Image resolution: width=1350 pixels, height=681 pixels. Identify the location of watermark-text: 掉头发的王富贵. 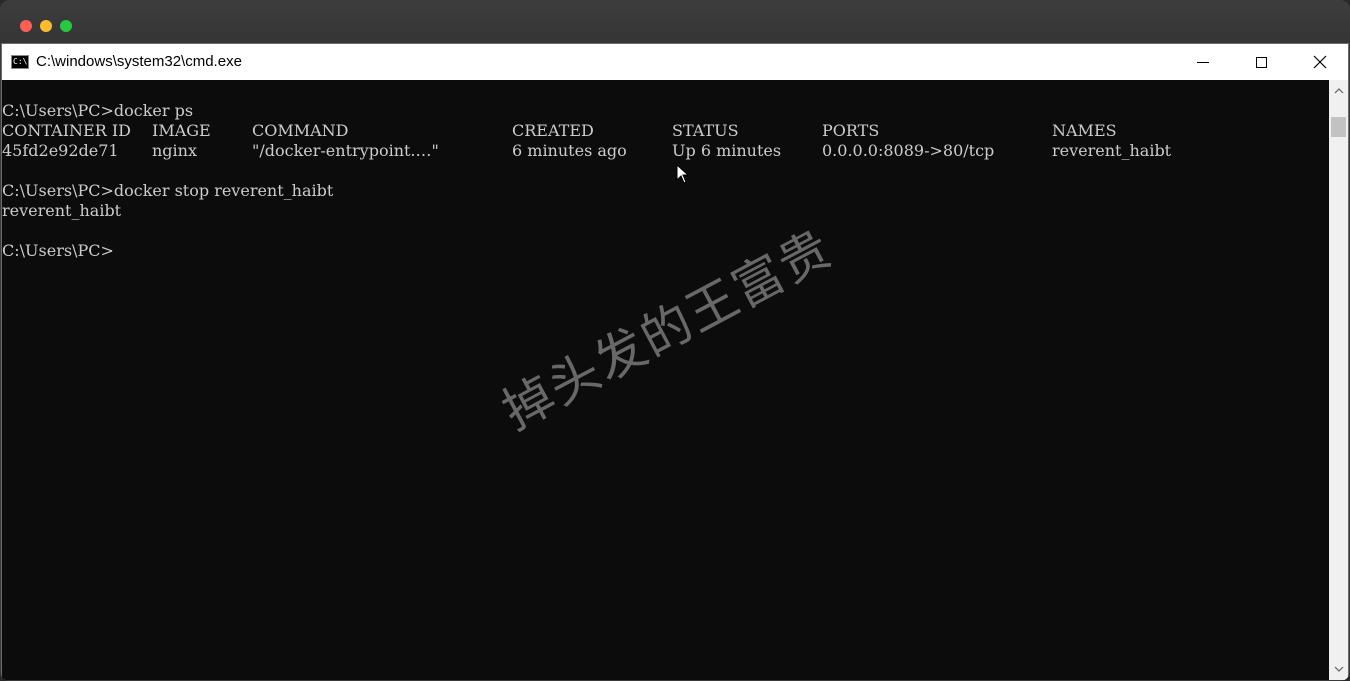
(667, 329).